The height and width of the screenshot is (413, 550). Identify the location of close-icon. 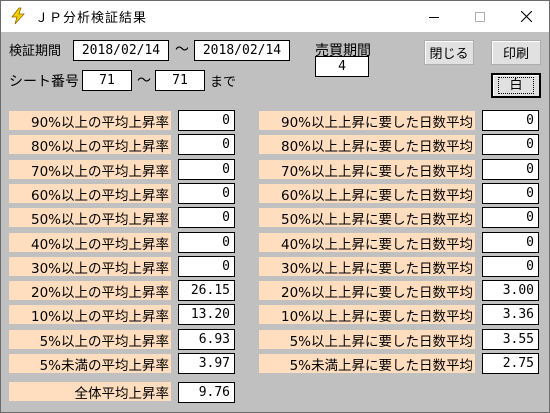
(526, 16).